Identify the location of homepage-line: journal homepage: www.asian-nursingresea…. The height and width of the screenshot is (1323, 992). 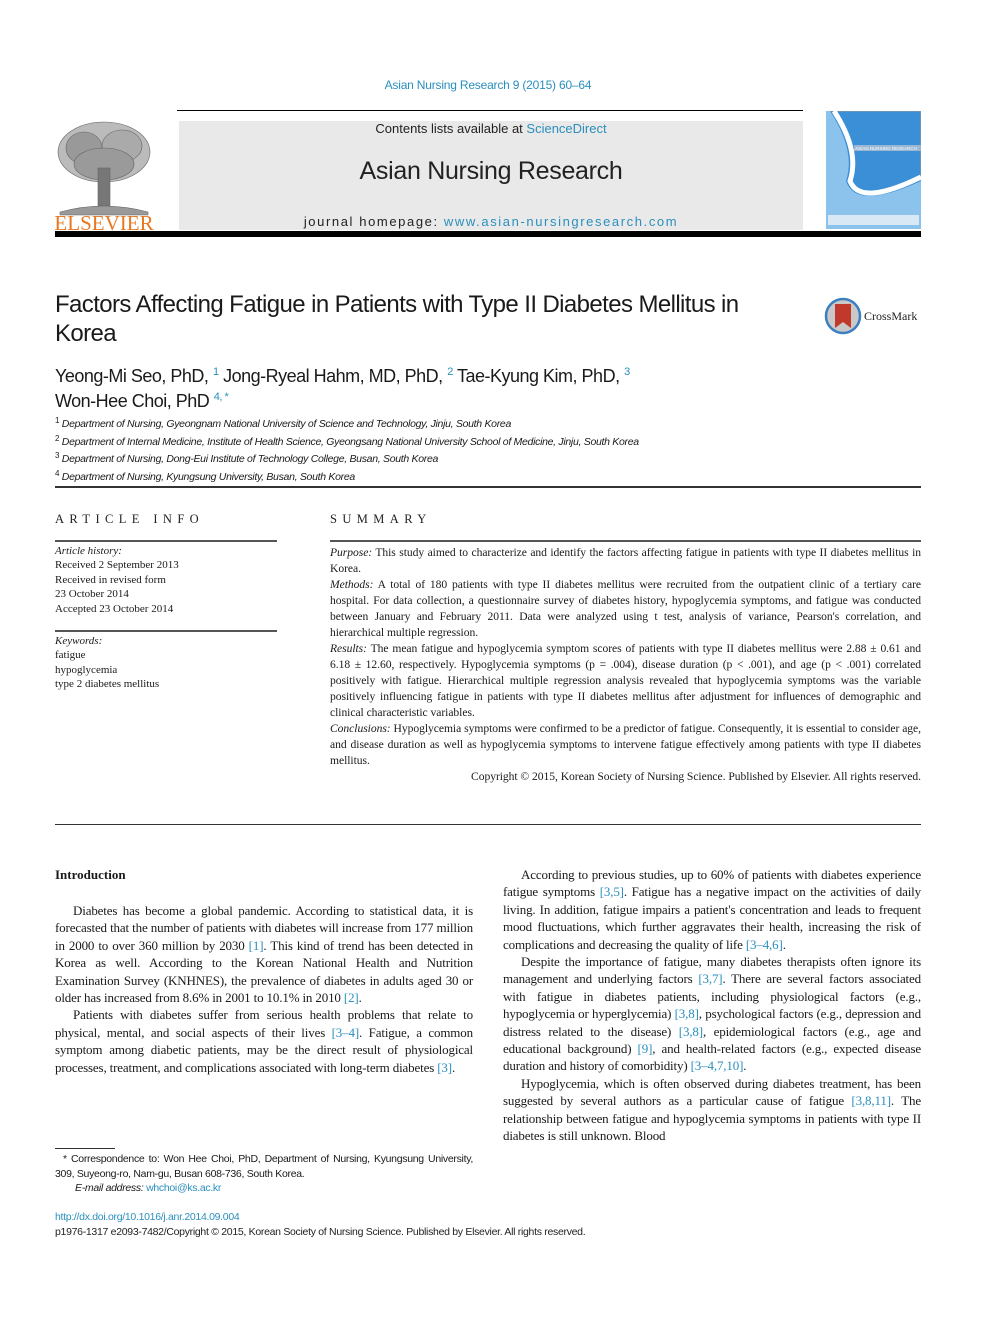
(491, 221).